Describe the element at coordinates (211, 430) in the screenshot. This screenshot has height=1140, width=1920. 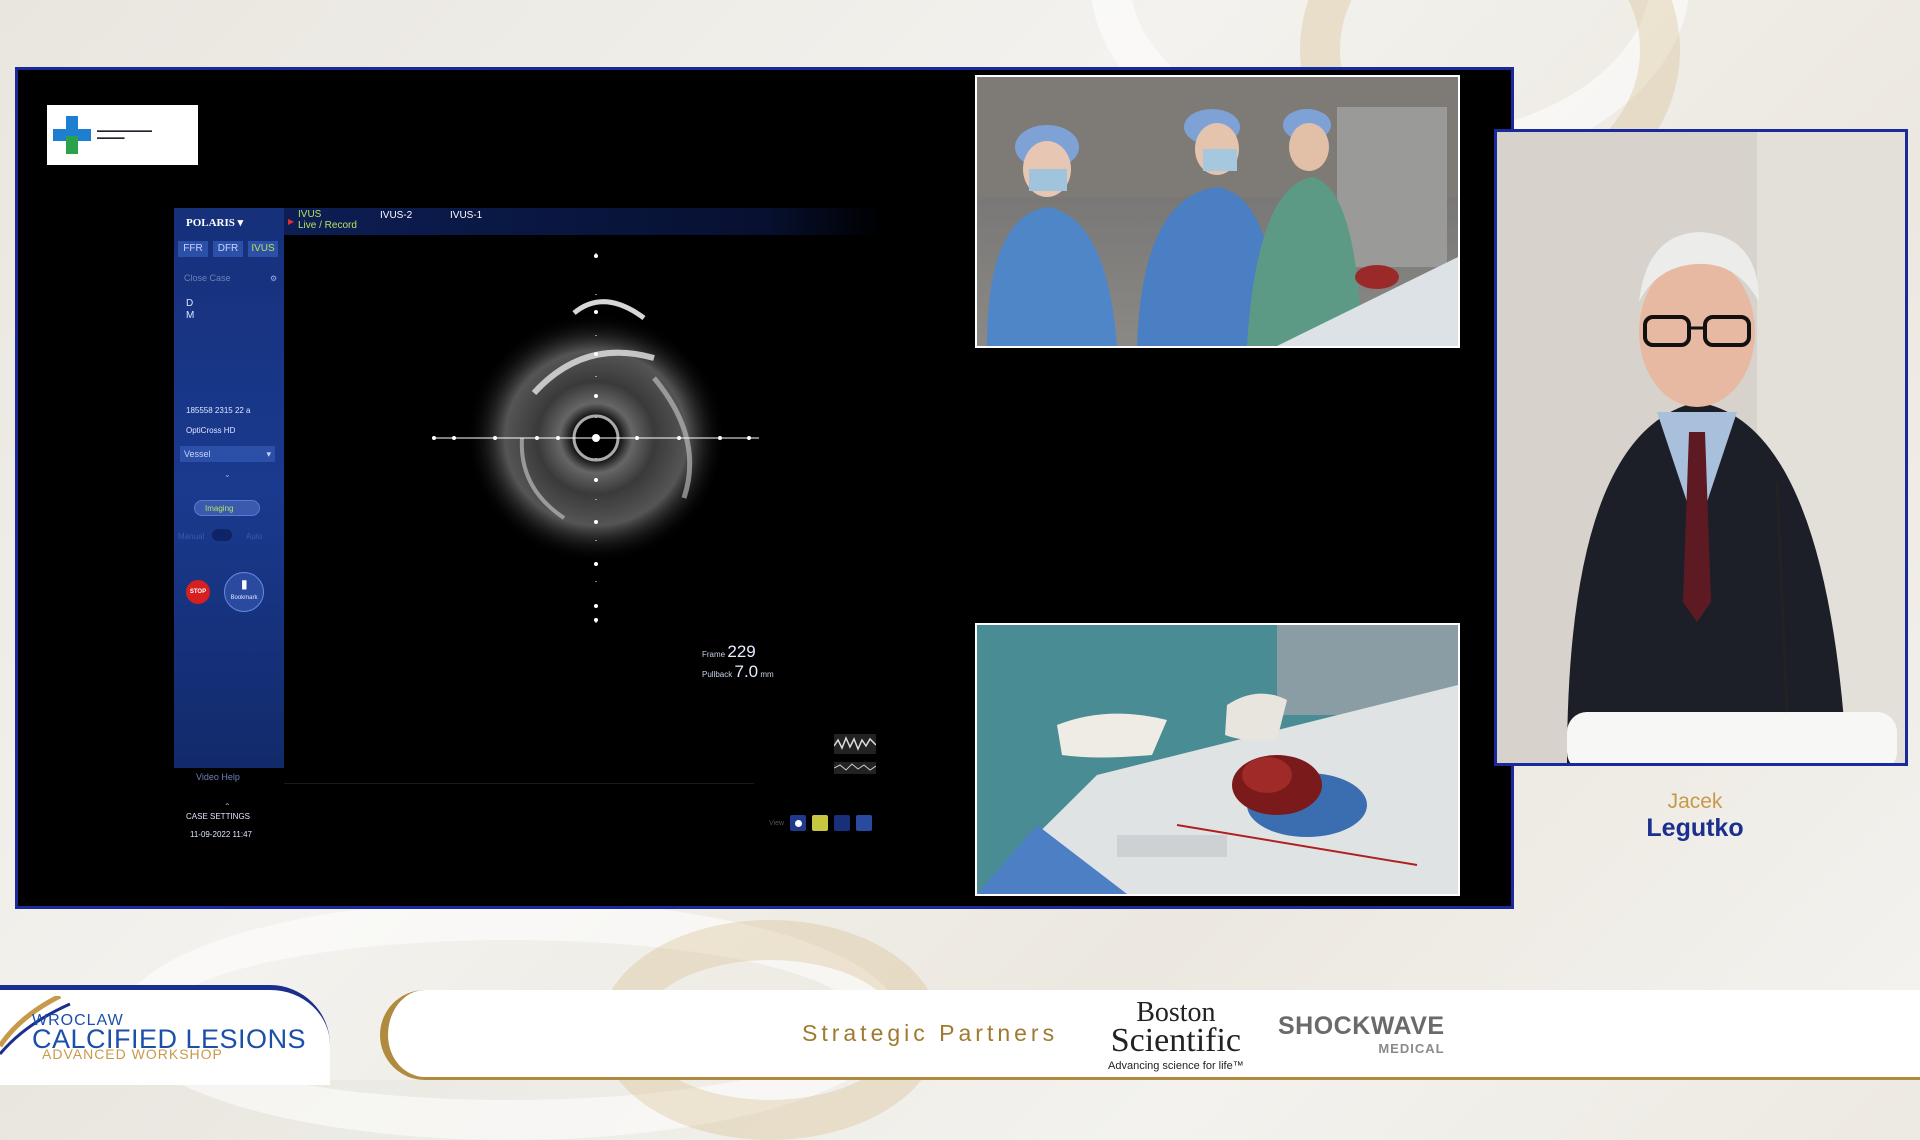
I see `catheter-name: OptiCross HD` at that location.